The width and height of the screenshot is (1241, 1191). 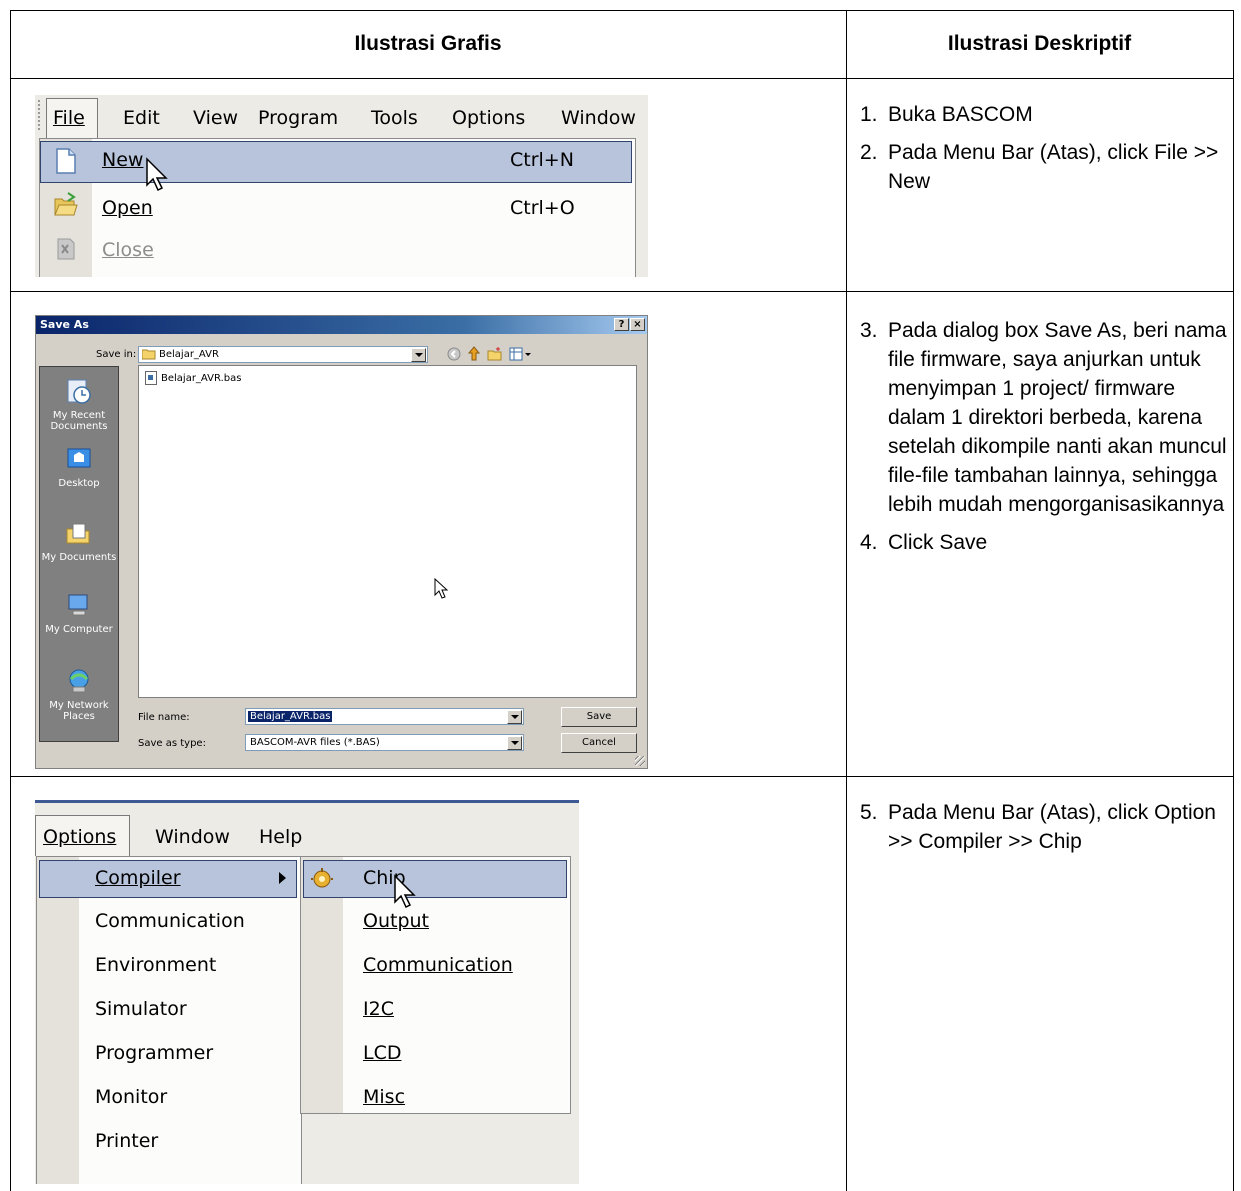 I want to click on menu-item-label: New, so click(x=123, y=160).